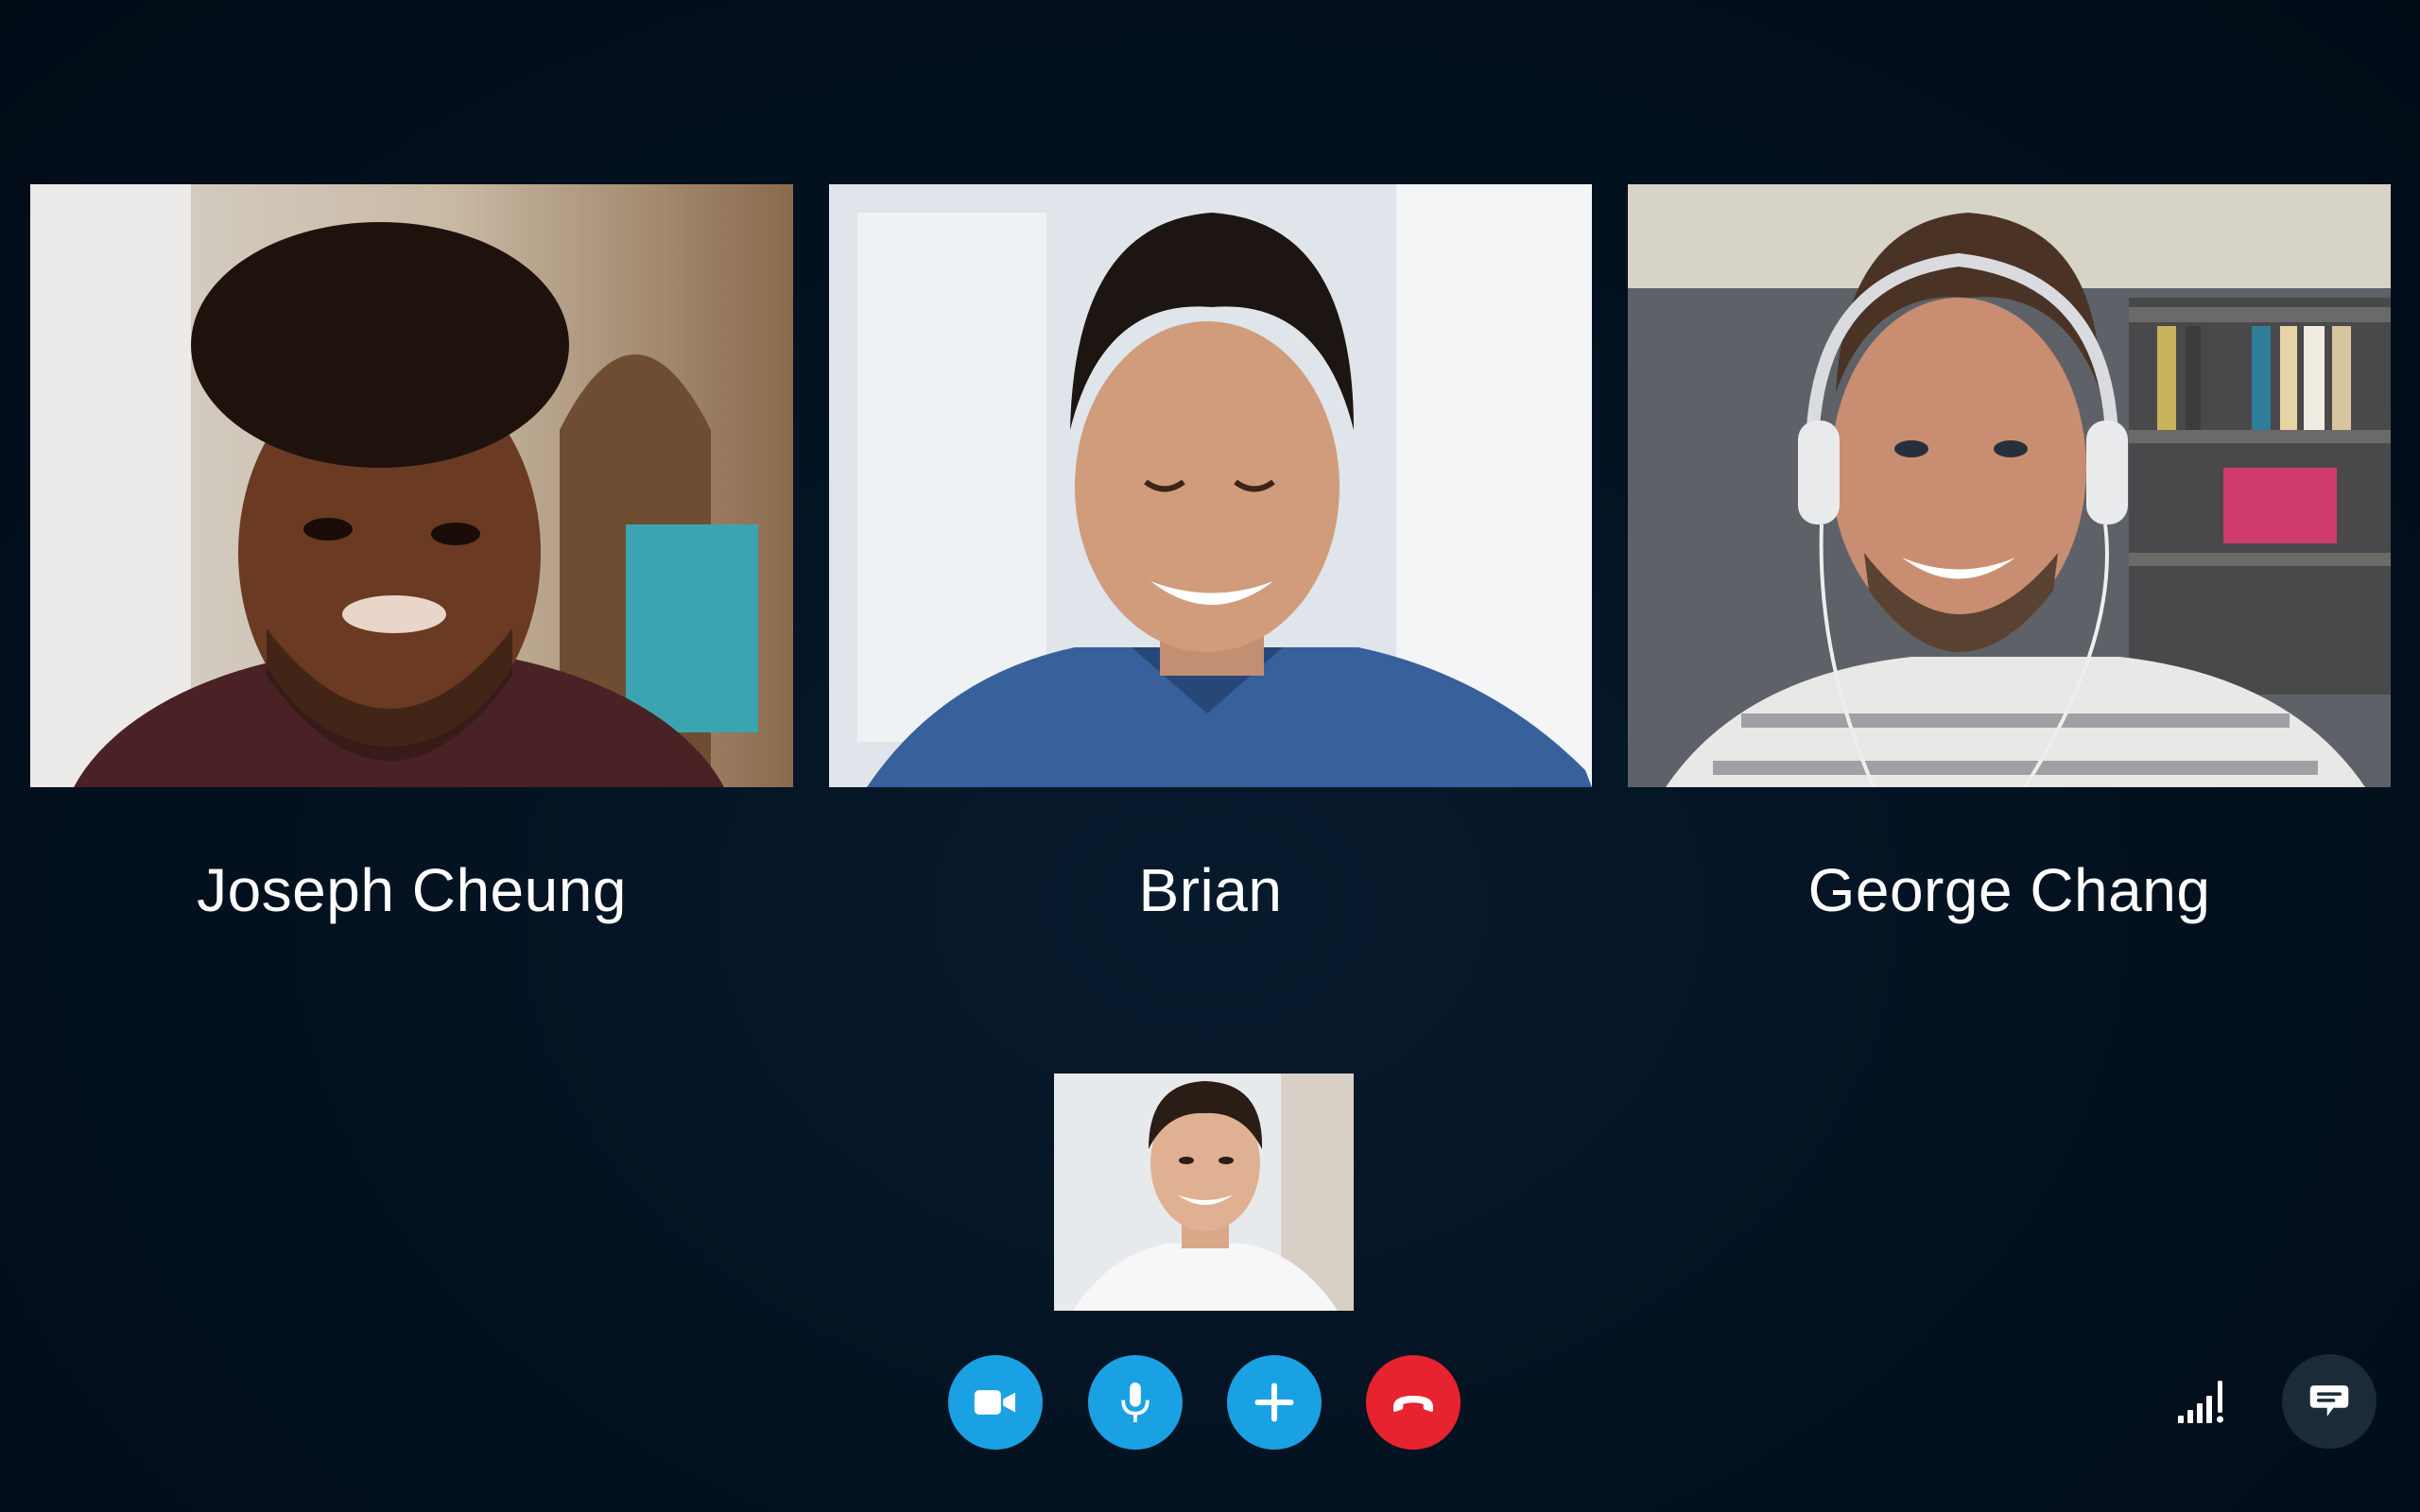  I want to click on microphone-icon, so click(1135, 1402).